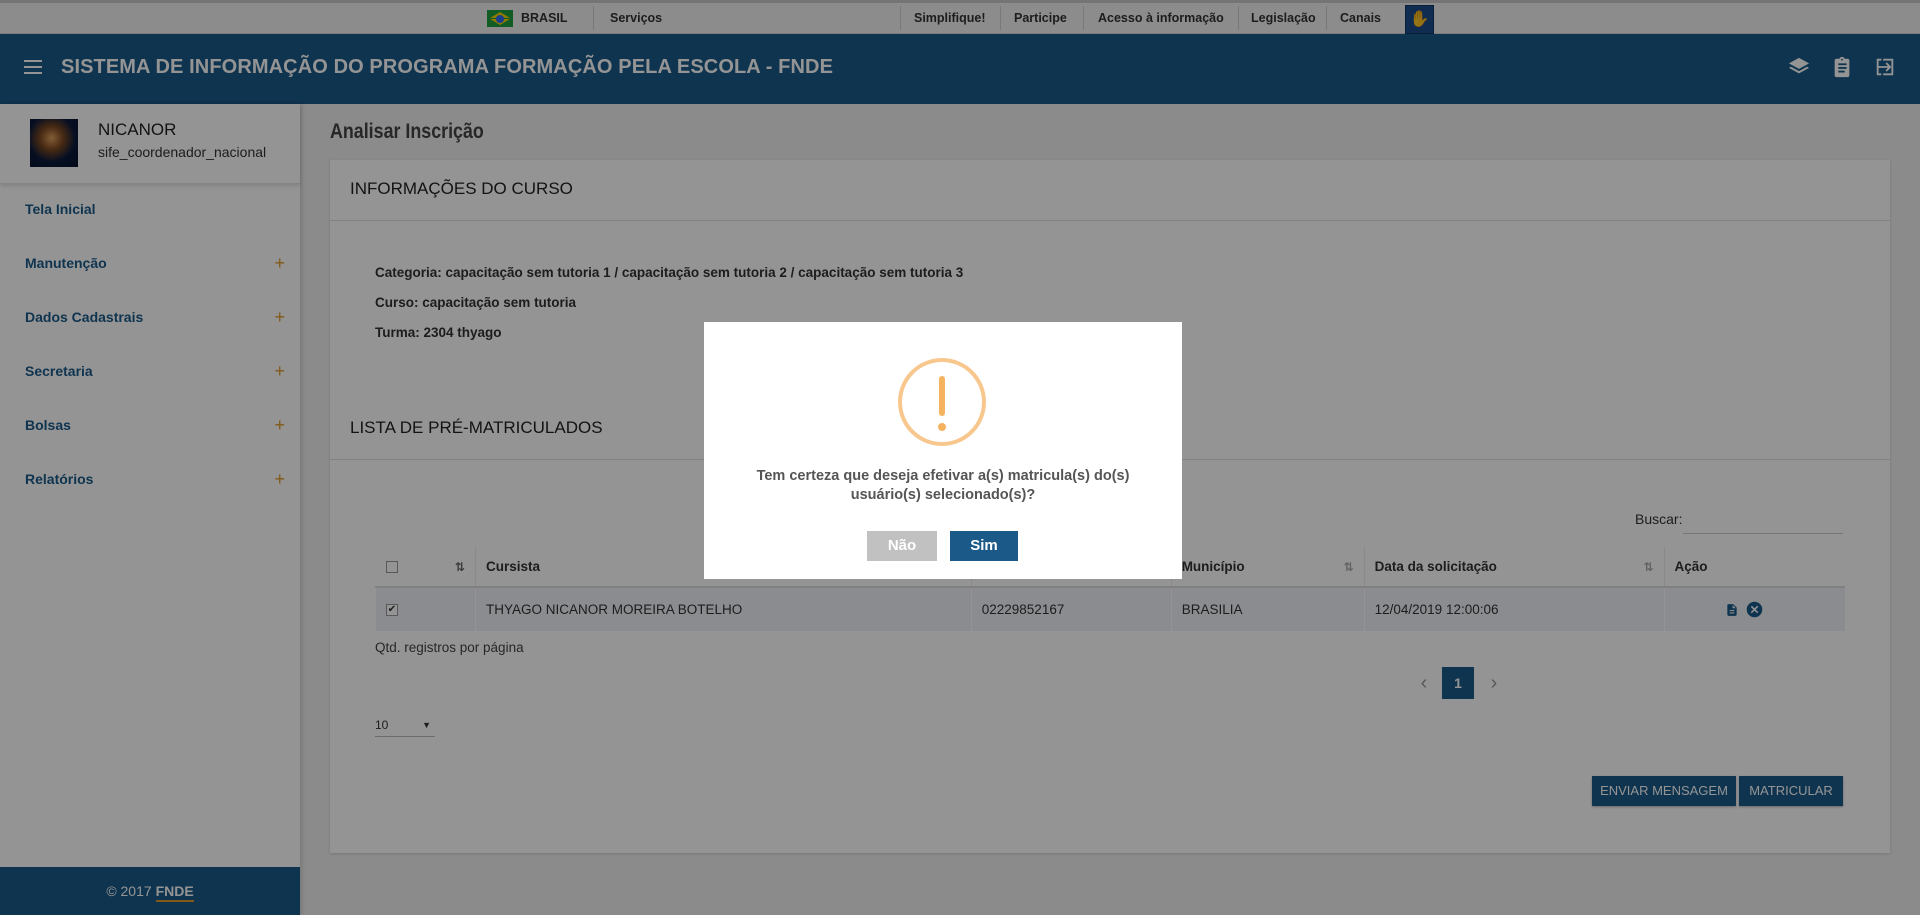  I want to click on warning-icon, so click(942, 402).